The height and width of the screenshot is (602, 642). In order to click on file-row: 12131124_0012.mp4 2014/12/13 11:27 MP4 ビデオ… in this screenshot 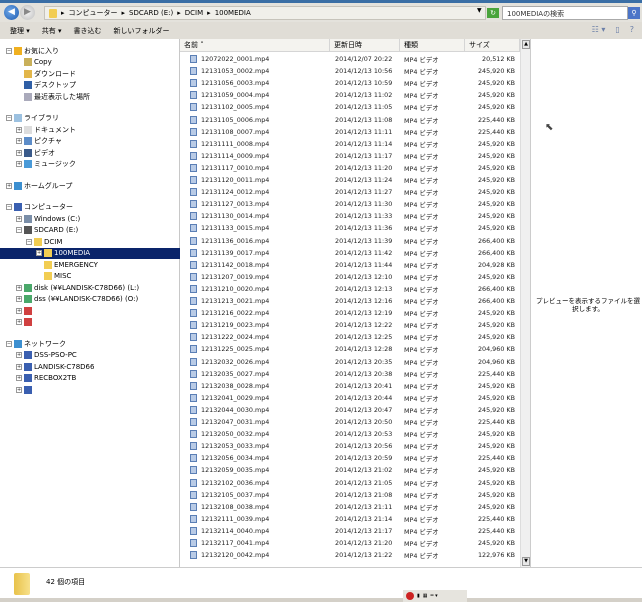, I will do `click(350, 192)`.